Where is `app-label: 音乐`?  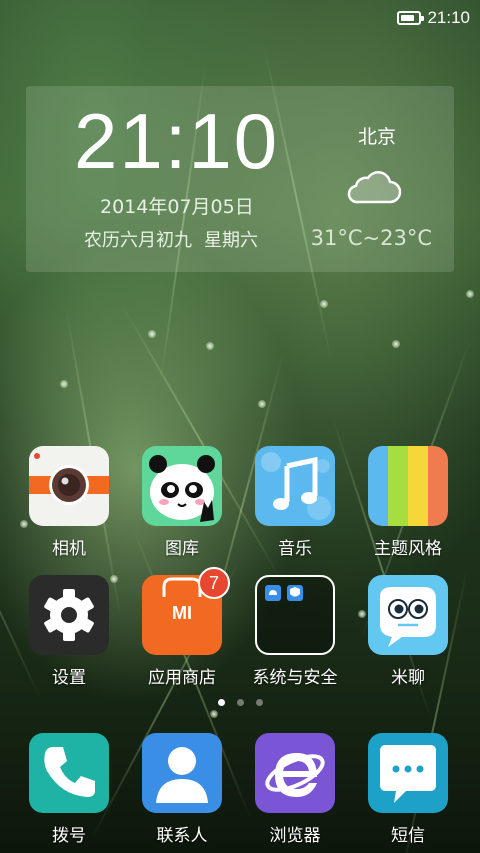 app-label: 音乐 is located at coordinates (295, 549).